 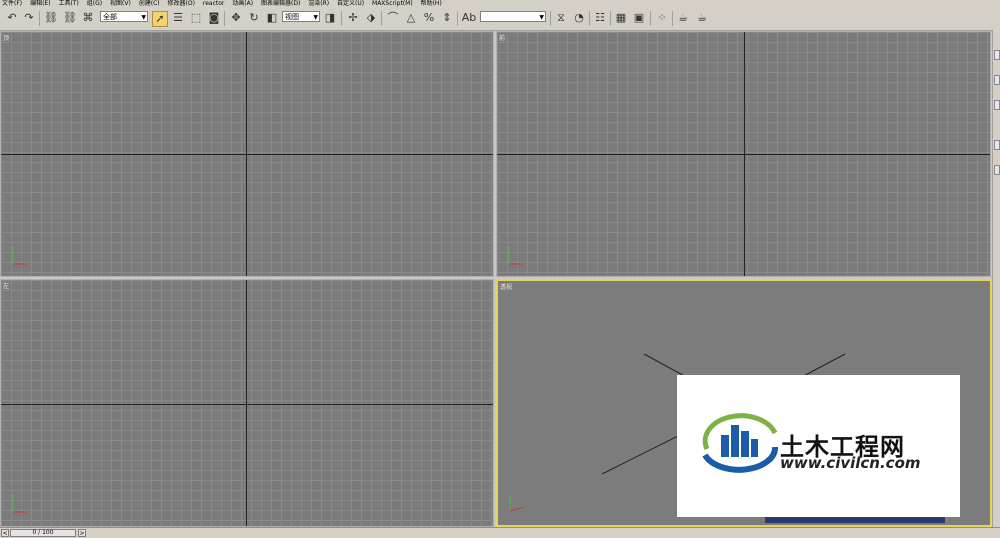 I want to click on watermark: 土木工程网 www.civilcn.com, so click(x=818, y=446).